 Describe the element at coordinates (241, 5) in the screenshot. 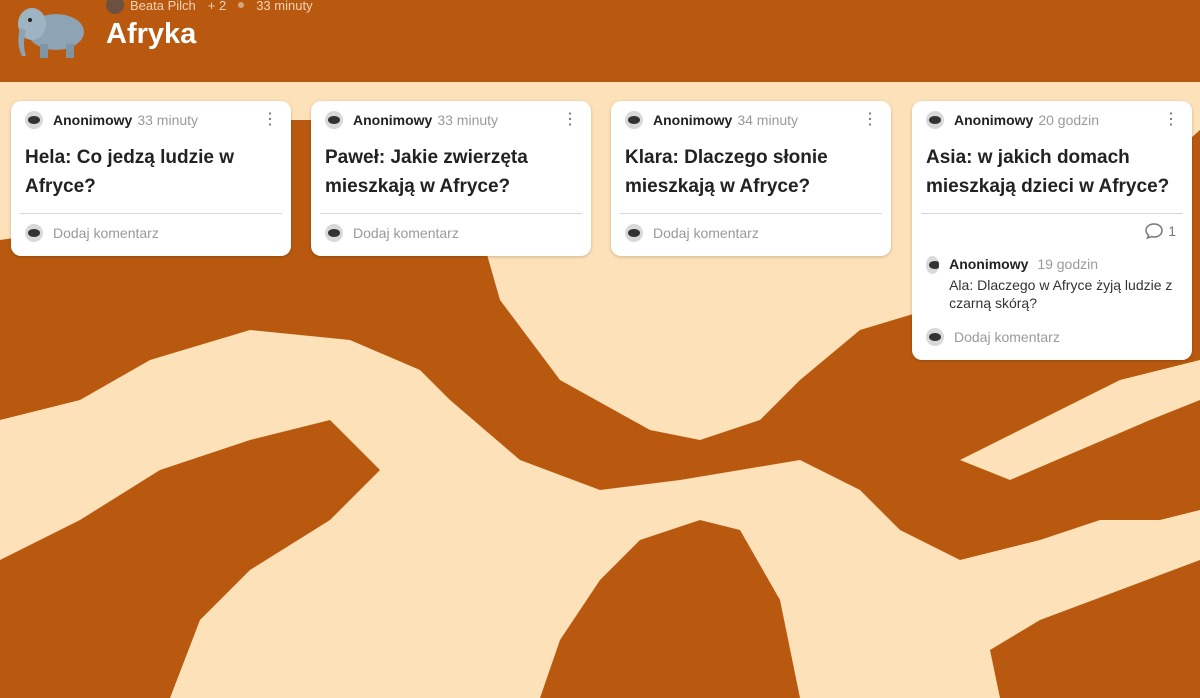

I see `separator-dot` at that location.